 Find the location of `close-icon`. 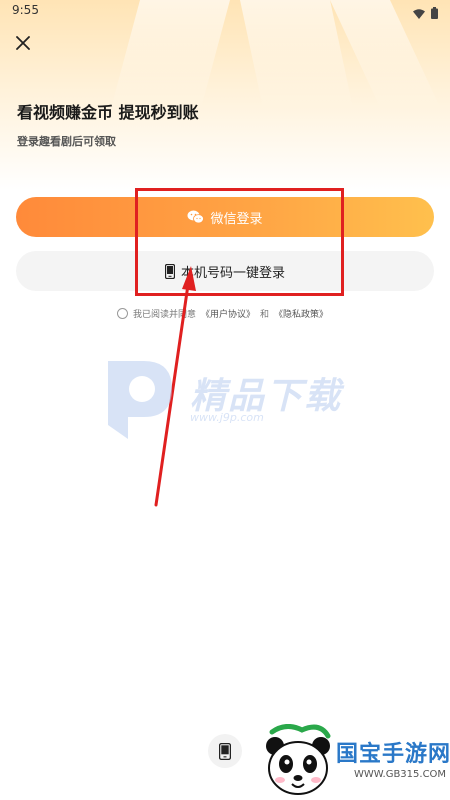

close-icon is located at coordinates (23, 43).